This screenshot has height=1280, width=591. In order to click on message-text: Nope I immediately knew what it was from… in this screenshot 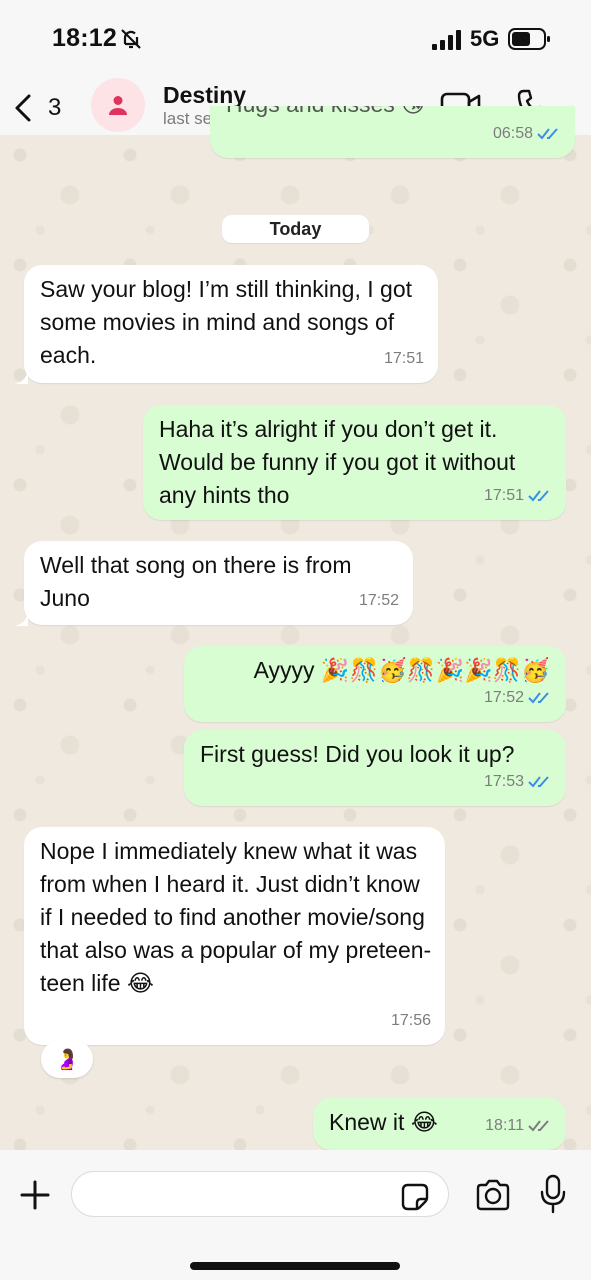, I will do `click(236, 917)`.